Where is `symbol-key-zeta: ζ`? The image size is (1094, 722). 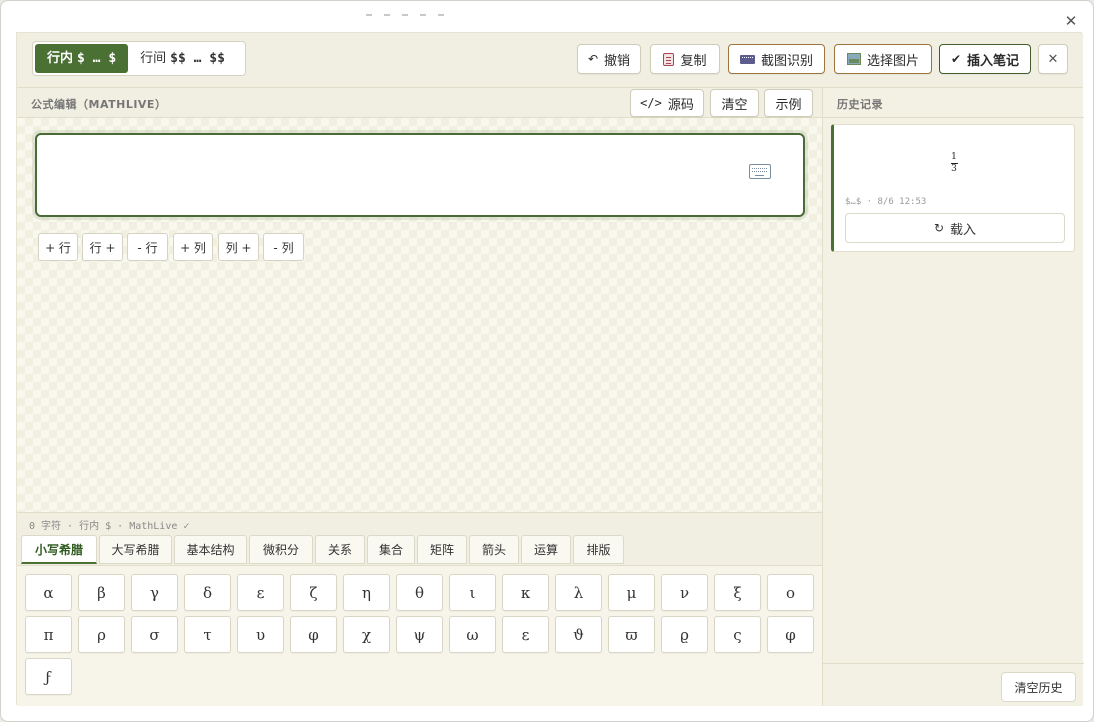 symbol-key-zeta: ζ is located at coordinates (313, 592).